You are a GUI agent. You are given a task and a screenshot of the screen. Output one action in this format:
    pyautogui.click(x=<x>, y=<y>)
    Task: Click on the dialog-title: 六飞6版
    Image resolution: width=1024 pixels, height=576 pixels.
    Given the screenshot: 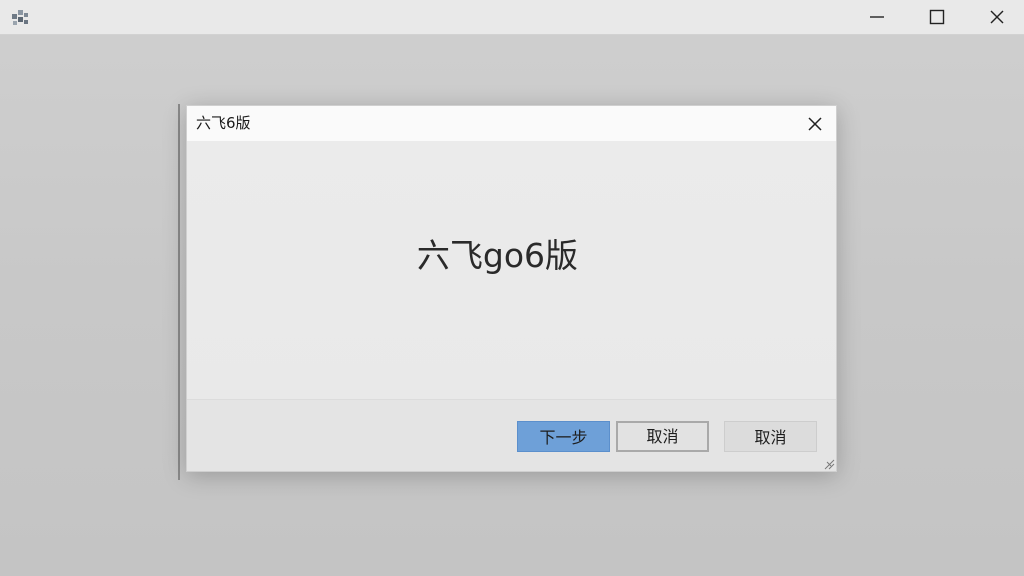 What is the action you would take?
    pyautogui.click(x=223, y=123)
    